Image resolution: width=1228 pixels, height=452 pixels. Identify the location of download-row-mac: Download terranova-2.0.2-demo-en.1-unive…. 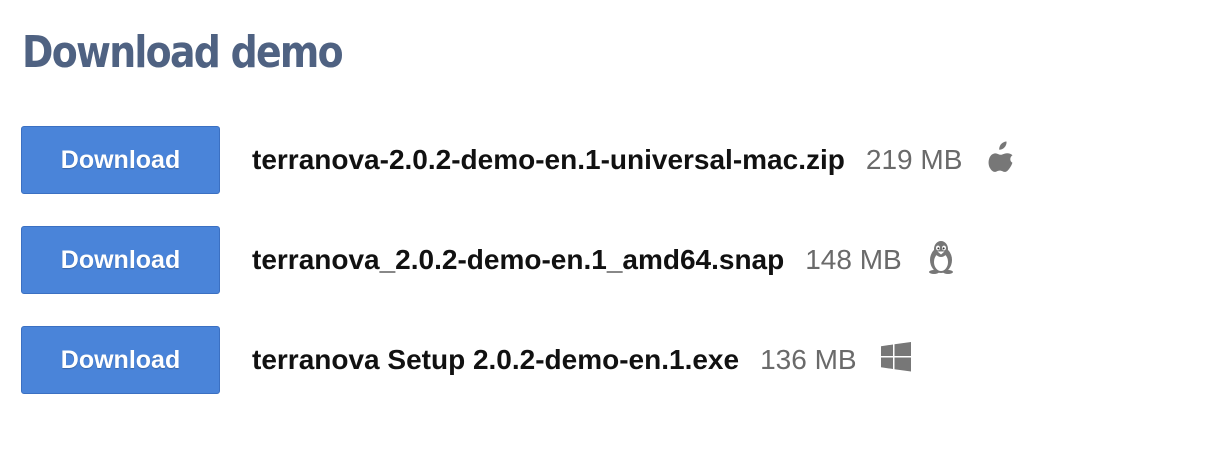
(518, 160).